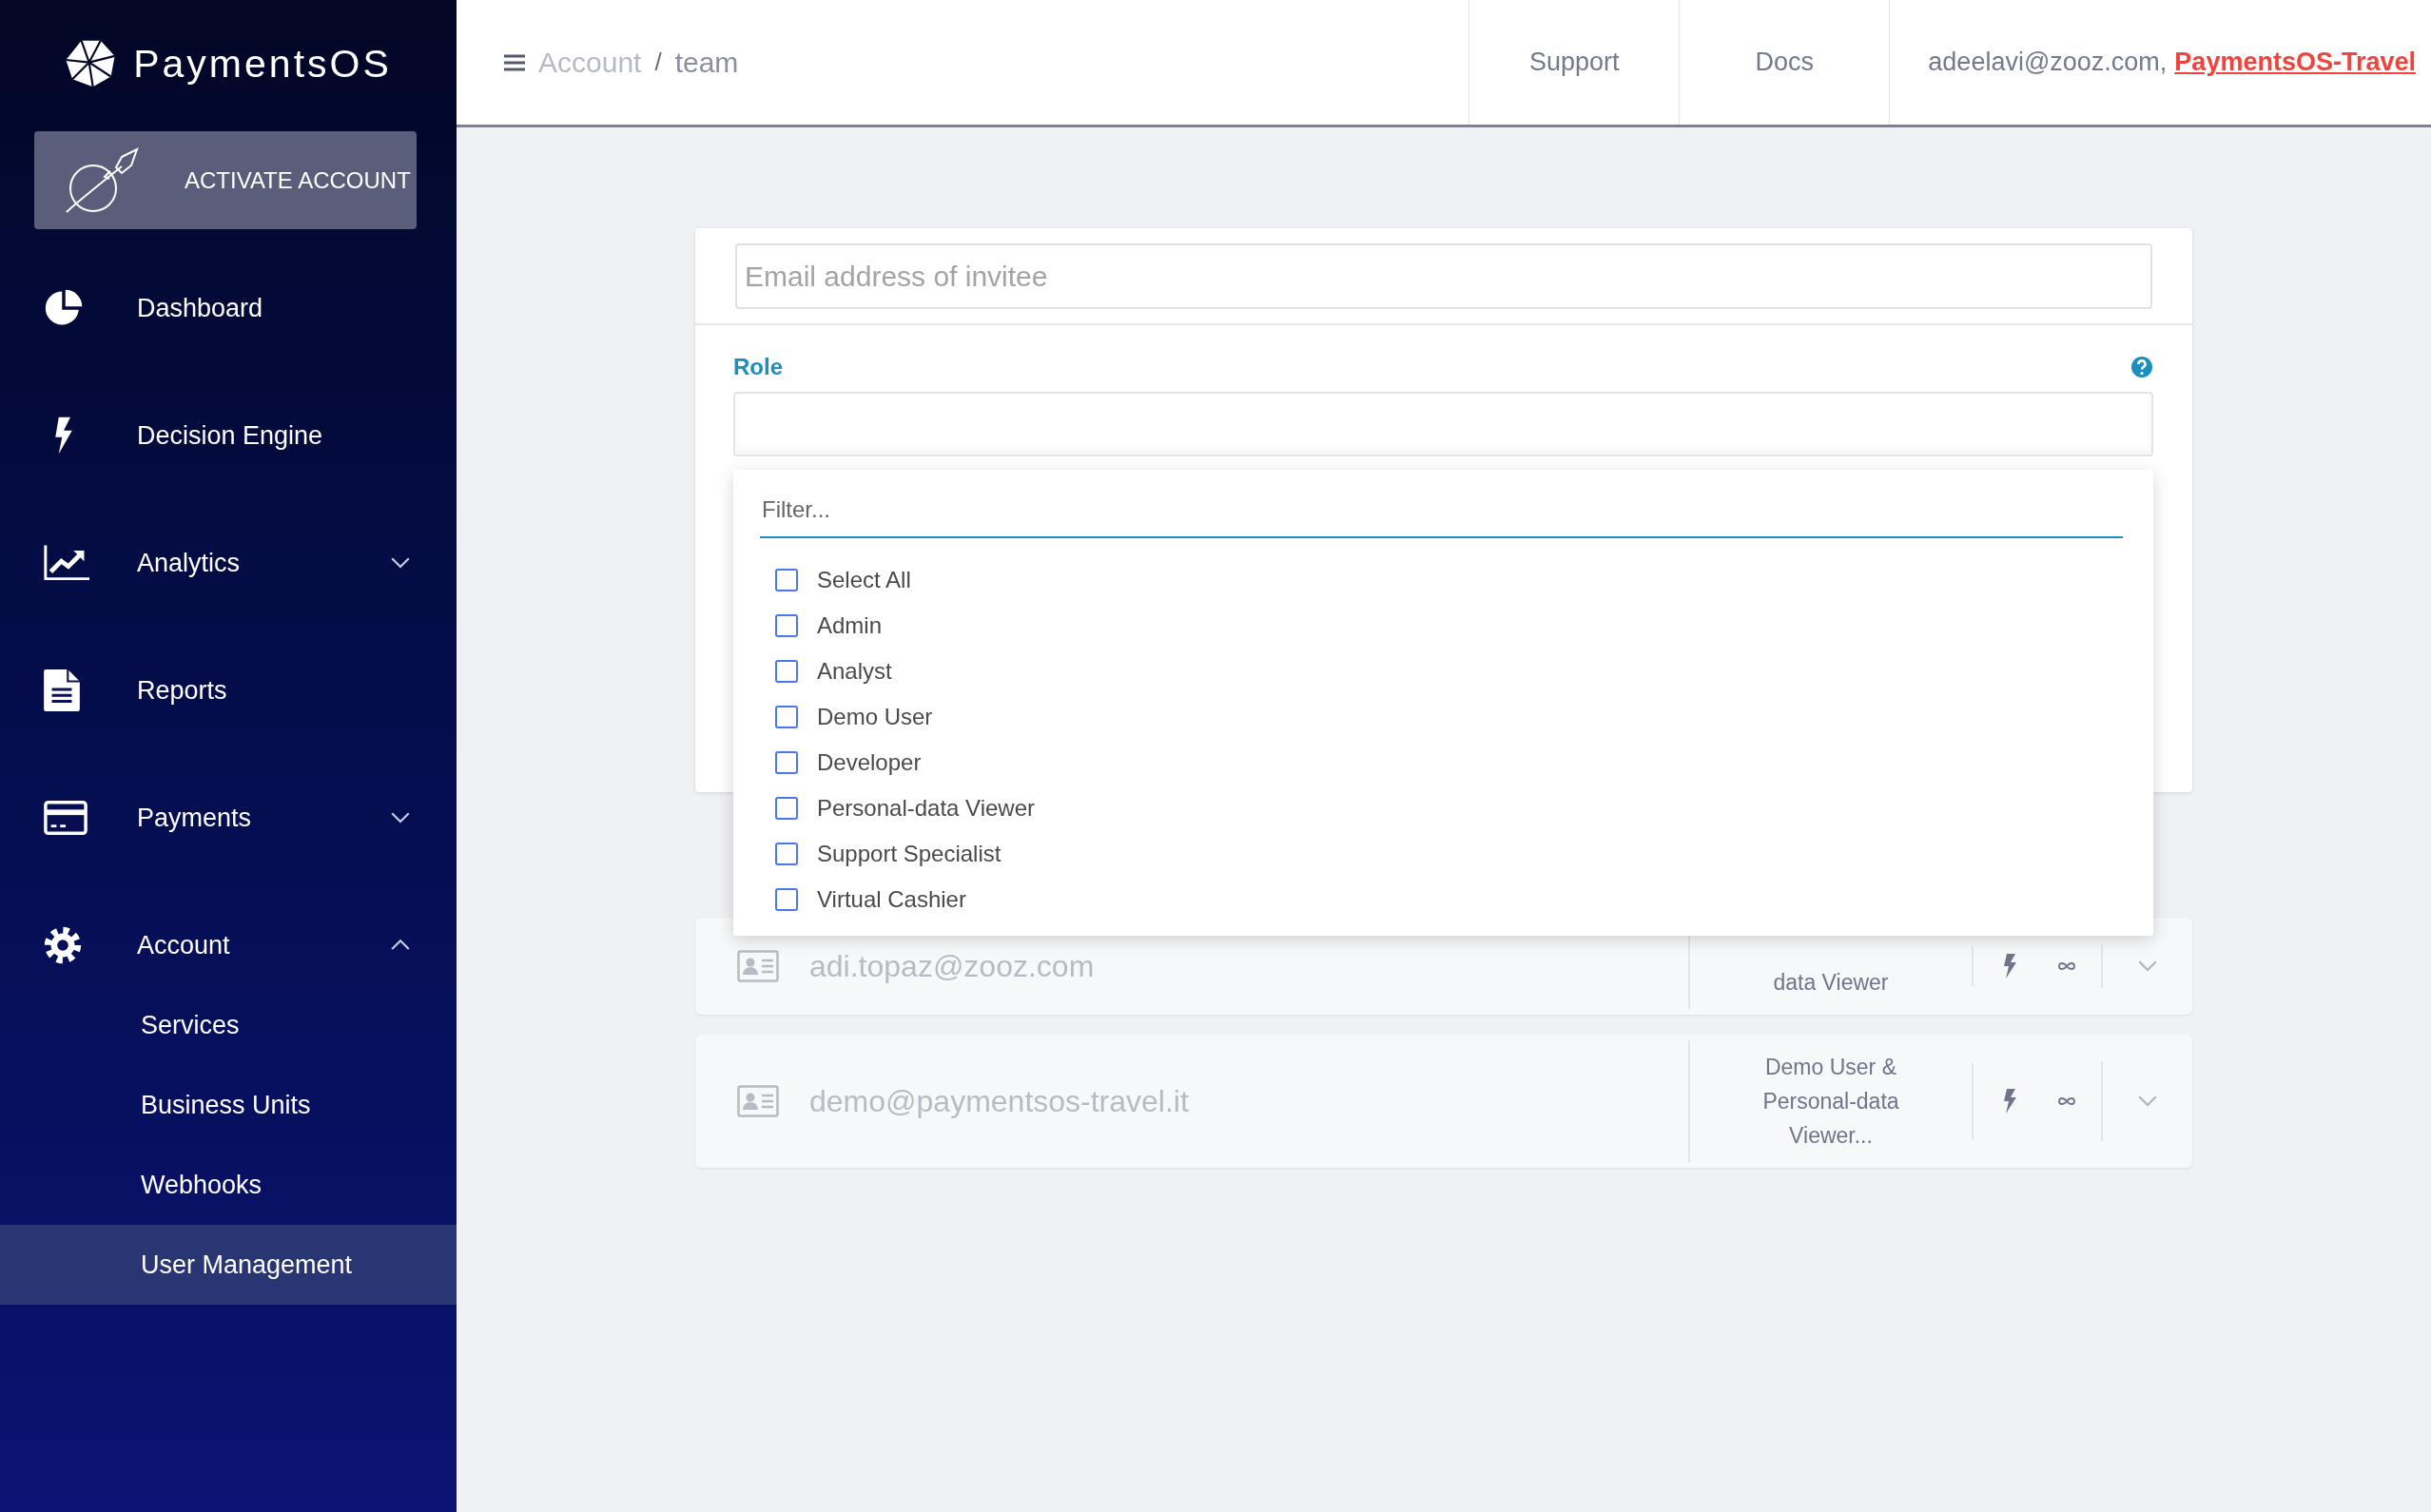  Describe the element at coordinates (1443, 276) in the screenshot. I see `email-input-field: Email address of invitee` at that location.